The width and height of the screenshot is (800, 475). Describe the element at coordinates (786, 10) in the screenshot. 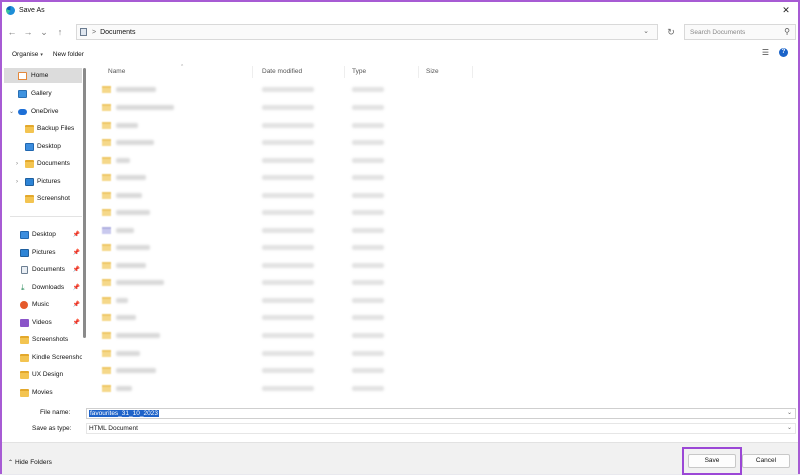

I see `close-icon: ✕` at that location.